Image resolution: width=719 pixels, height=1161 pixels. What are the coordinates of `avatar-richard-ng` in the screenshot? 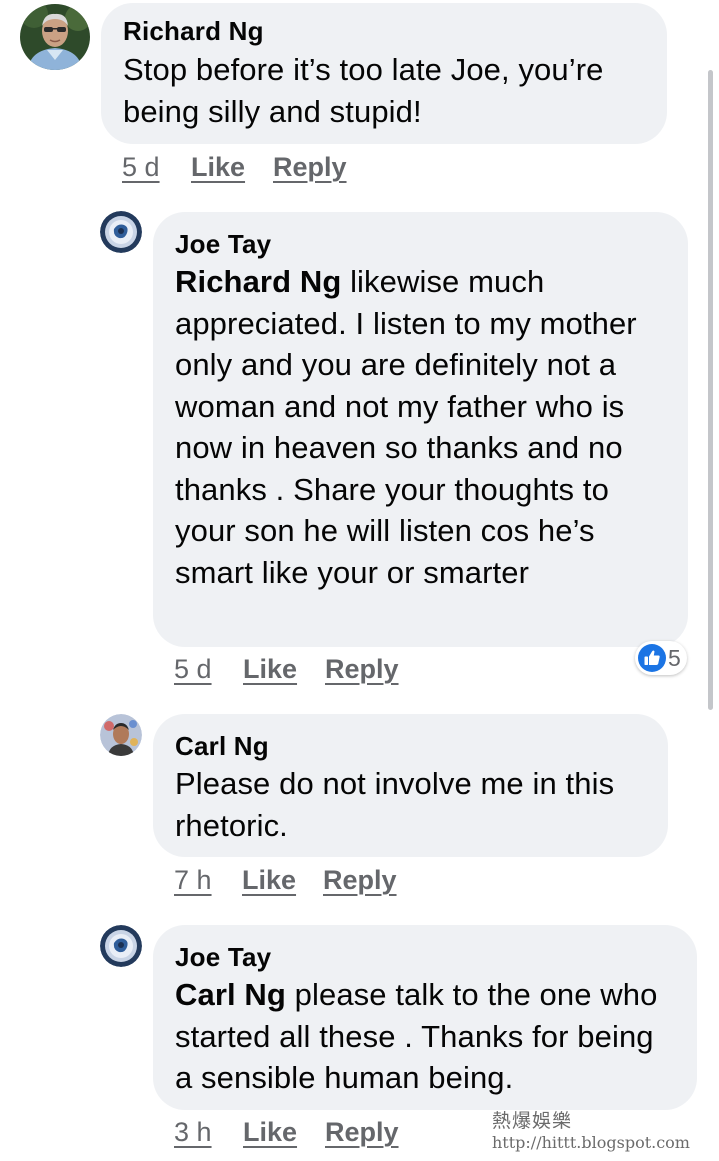 It's located at (55, 37).